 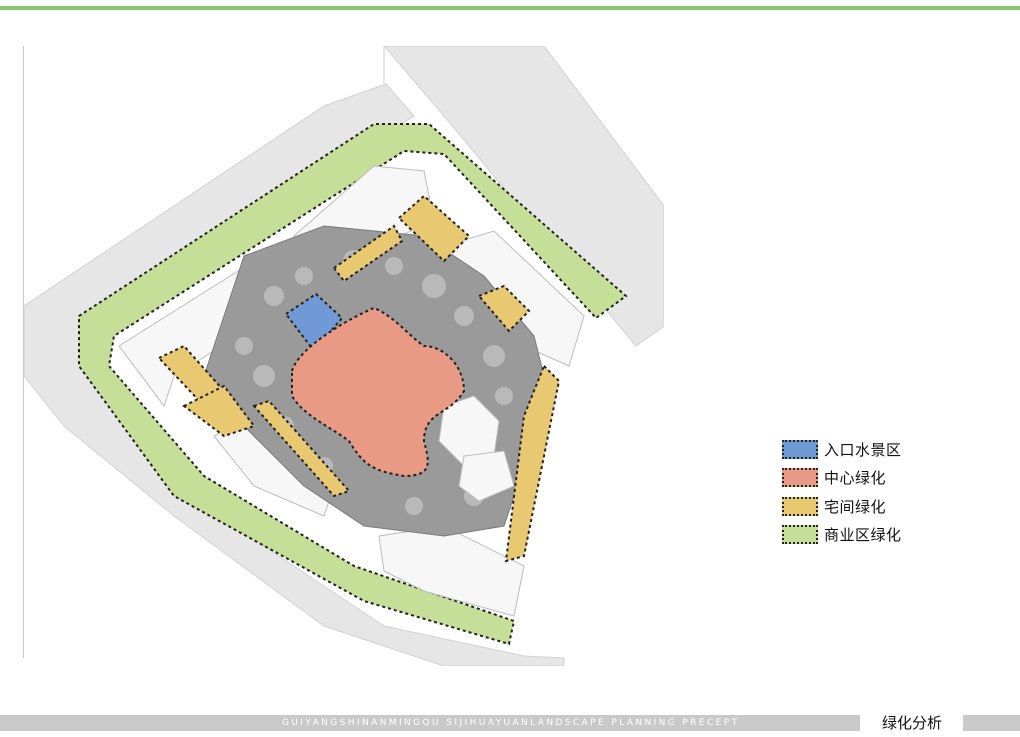 I want to click on legend-item-inter-building-green: 宅间绿化, so click(x=867, y=506).